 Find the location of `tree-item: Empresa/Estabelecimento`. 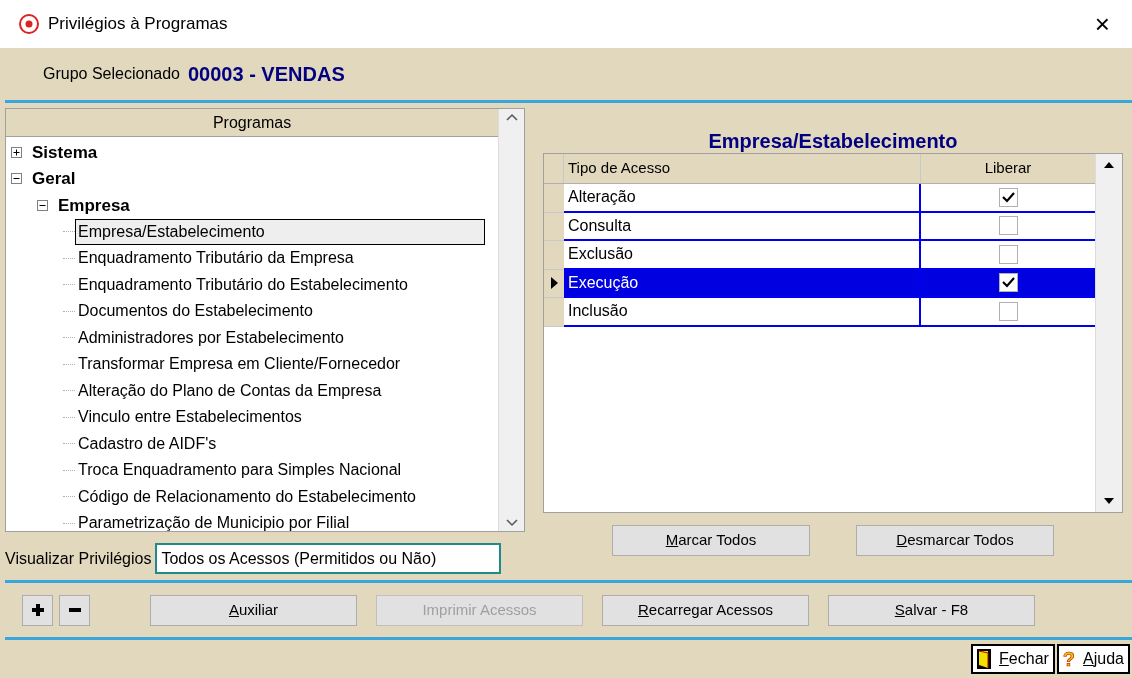

tree-item: Empresa/Estabelecimento is located at coordinates (280, 231).